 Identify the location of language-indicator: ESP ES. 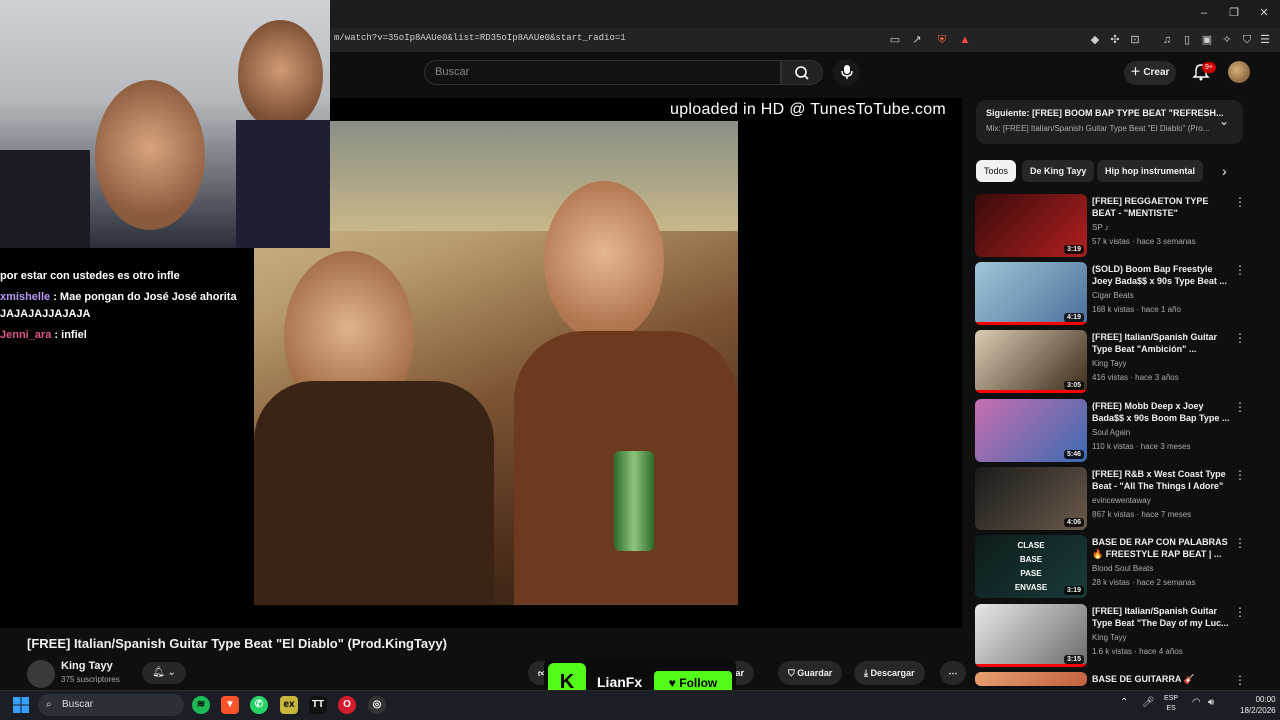
(1171, 704).